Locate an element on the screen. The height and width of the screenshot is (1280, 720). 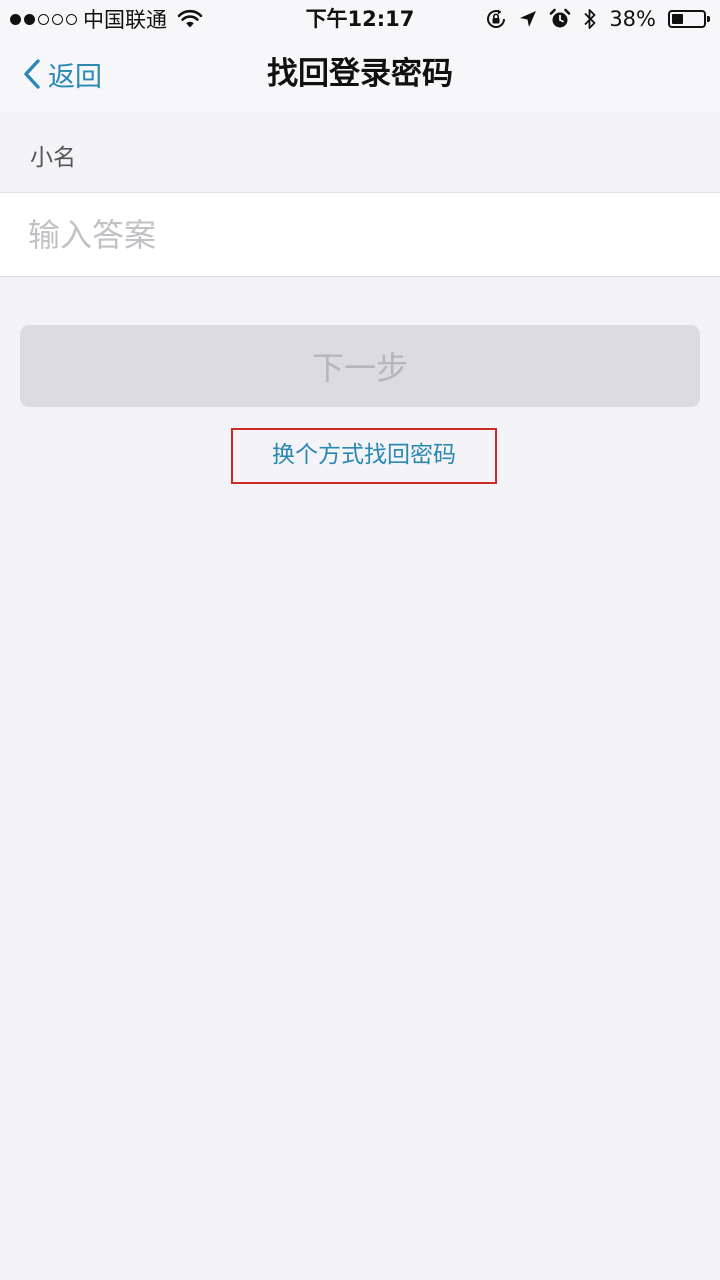
battery-terminal is located at coordinates (708, 19).